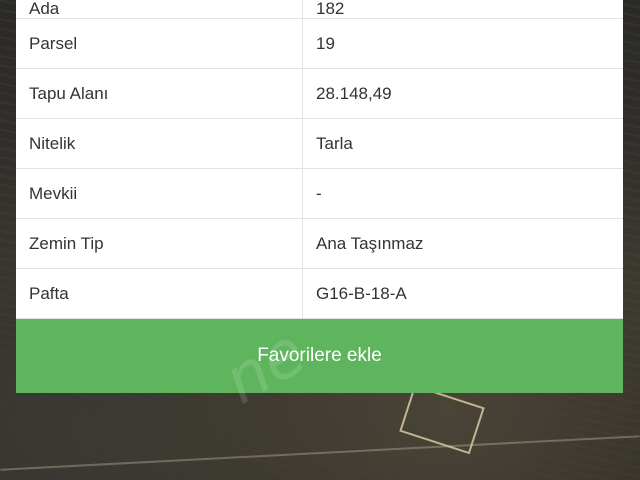  What do you see at coordinates (462, 243) in the screenshot?
I see `row-value-zemin-tip: Ana Taşınmaz` at bounding box center [462, 243].